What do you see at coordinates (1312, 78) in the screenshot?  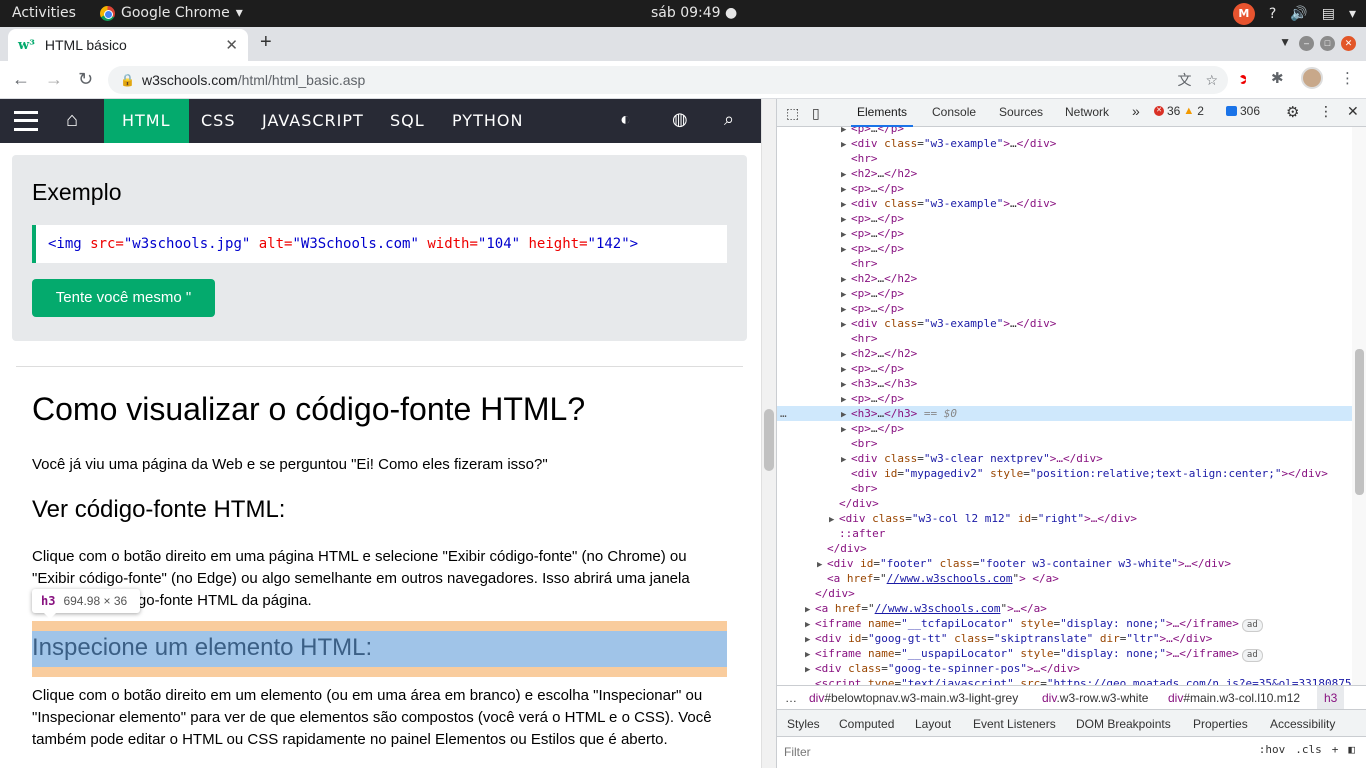 I see `profile-avatar` at bounding box center [1312, 78].